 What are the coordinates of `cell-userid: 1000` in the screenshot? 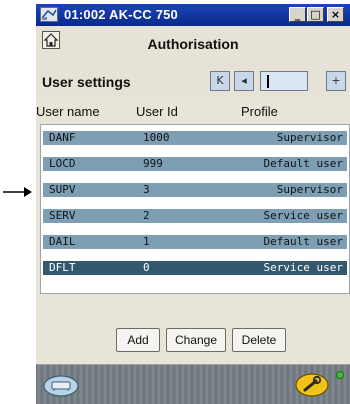 It's located at (156, 137).